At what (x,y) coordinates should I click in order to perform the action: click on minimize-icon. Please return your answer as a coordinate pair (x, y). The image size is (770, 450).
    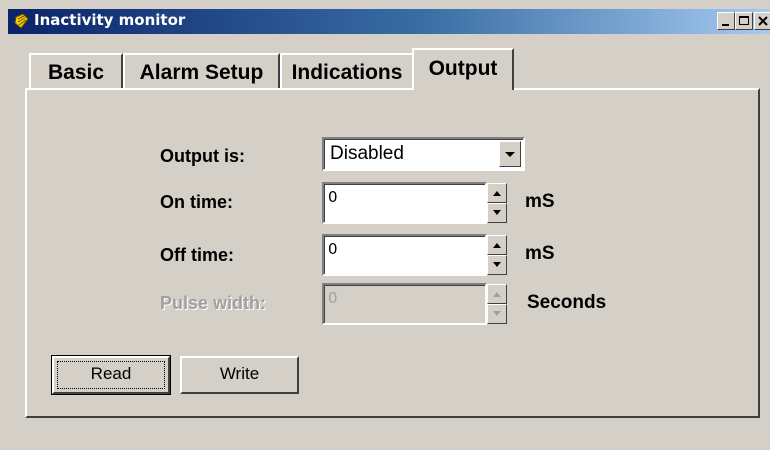
    Looking at the image, I should click on (725, 25).